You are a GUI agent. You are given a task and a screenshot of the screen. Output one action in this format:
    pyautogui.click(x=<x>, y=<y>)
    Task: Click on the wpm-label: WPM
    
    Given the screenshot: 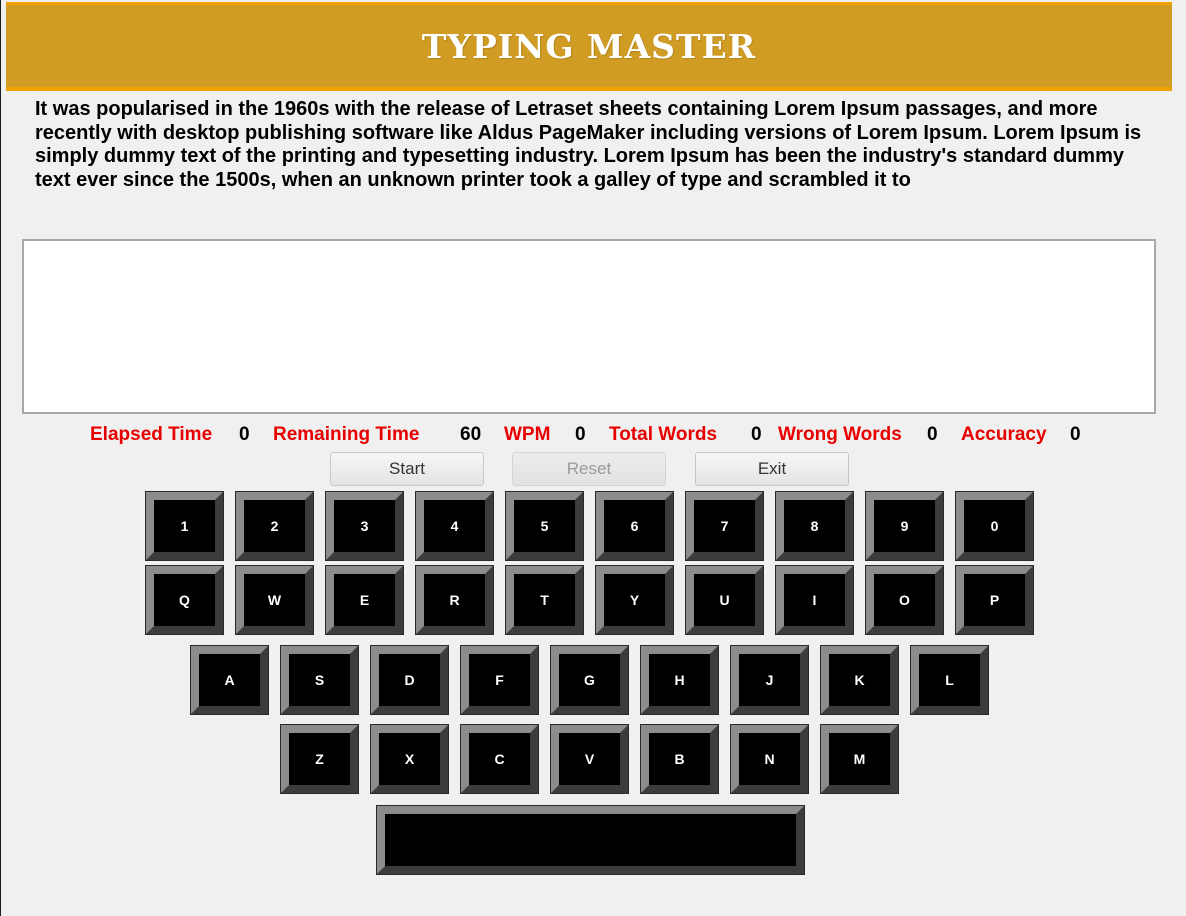 What is the action you would take?
    pyautogui.click(x=527, y=434)
    